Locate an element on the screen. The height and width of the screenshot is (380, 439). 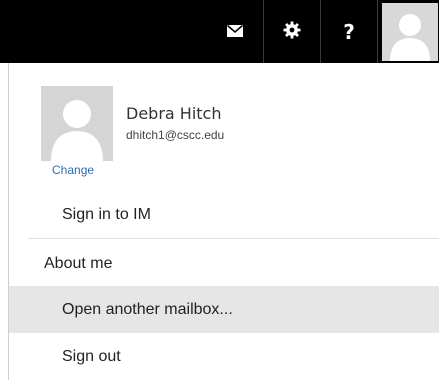
help-icon: ? is located at coordinates (349, 31).